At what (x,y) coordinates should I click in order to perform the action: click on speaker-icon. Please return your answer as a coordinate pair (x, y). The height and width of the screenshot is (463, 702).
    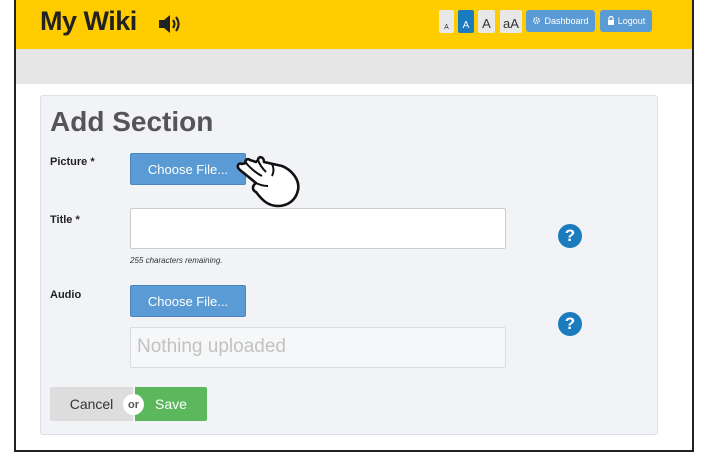
    Looking at the image, I should click on (170, 26).